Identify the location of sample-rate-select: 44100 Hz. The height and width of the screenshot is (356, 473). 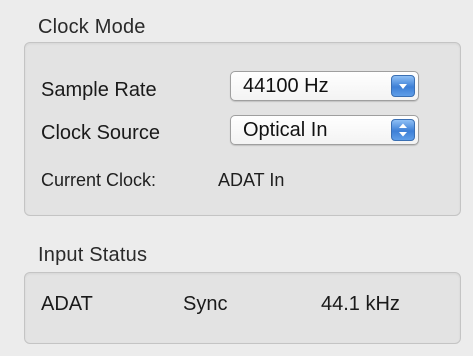
(324, 86).